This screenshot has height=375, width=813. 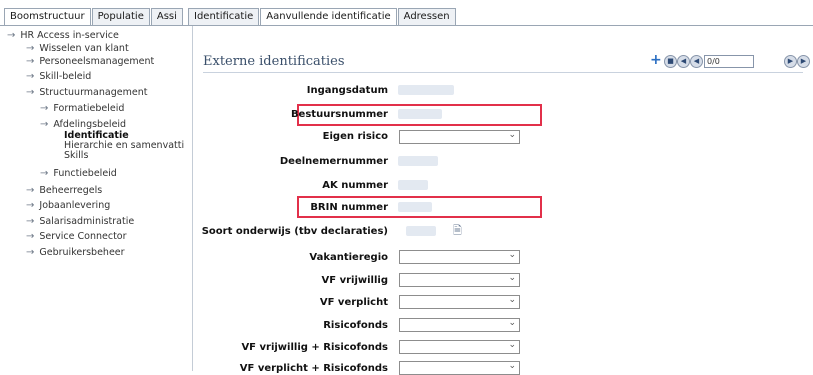 What do you see at coordinates (294, 231) in the screenshot?
I see `field-label-soort-onderwijs: Soort onderwijs (tbv declaraties)` at bounding box center [294, 231].